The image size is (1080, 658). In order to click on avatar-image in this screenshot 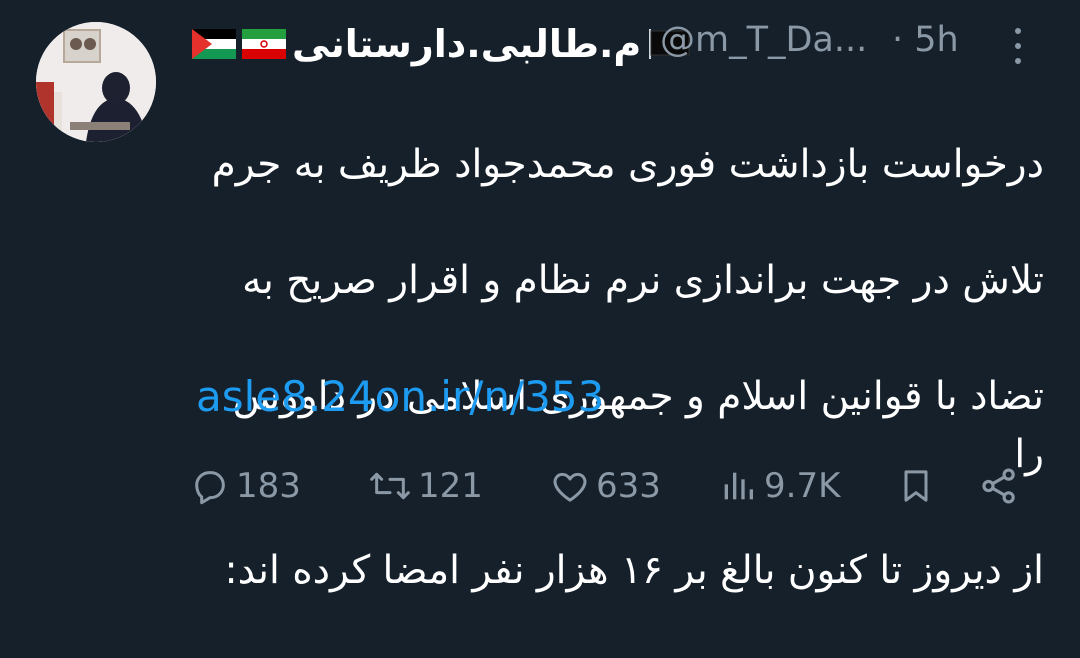, I will do `click(96, 82)`.